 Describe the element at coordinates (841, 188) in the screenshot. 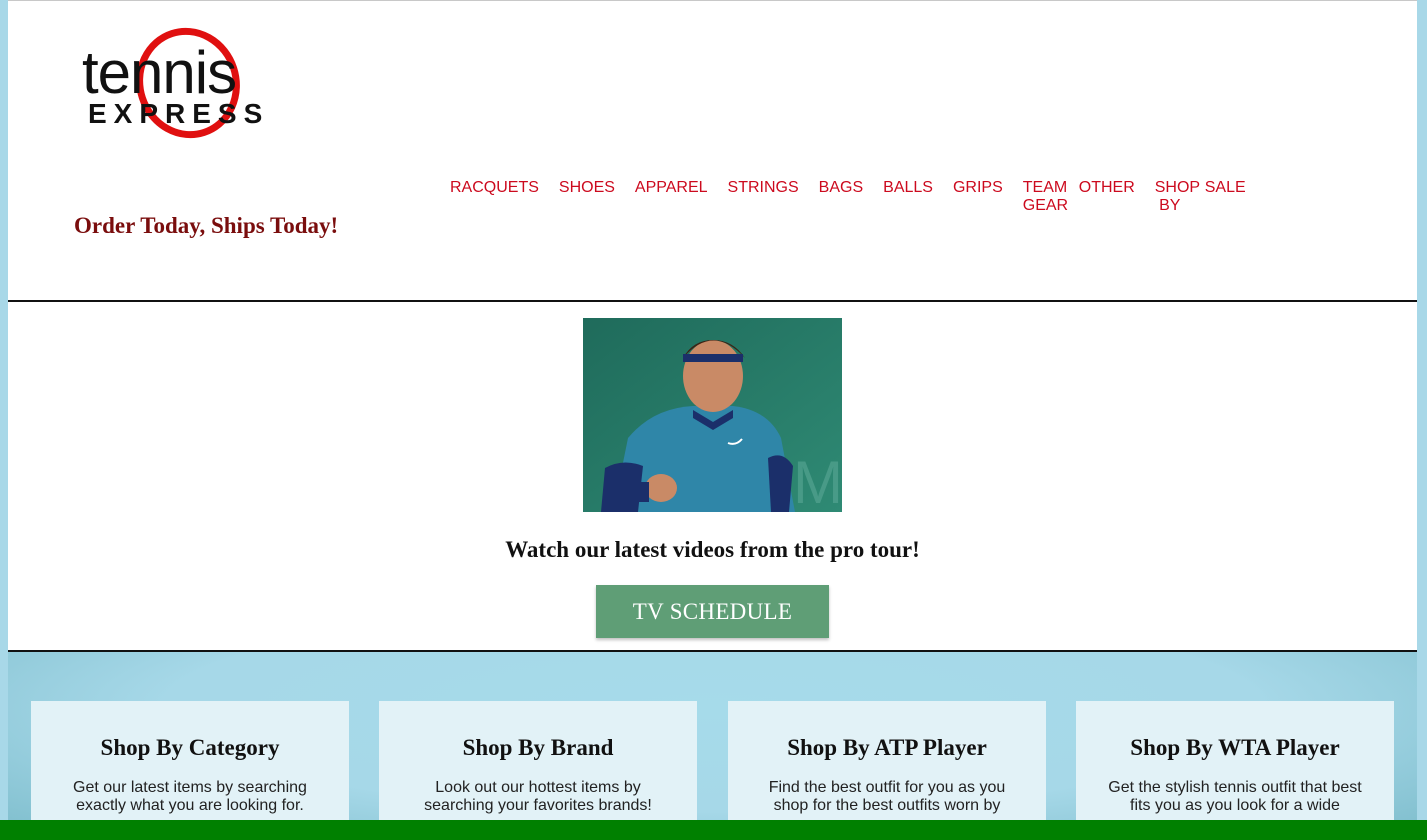

I see `nav-bags: BAGS` at that location.